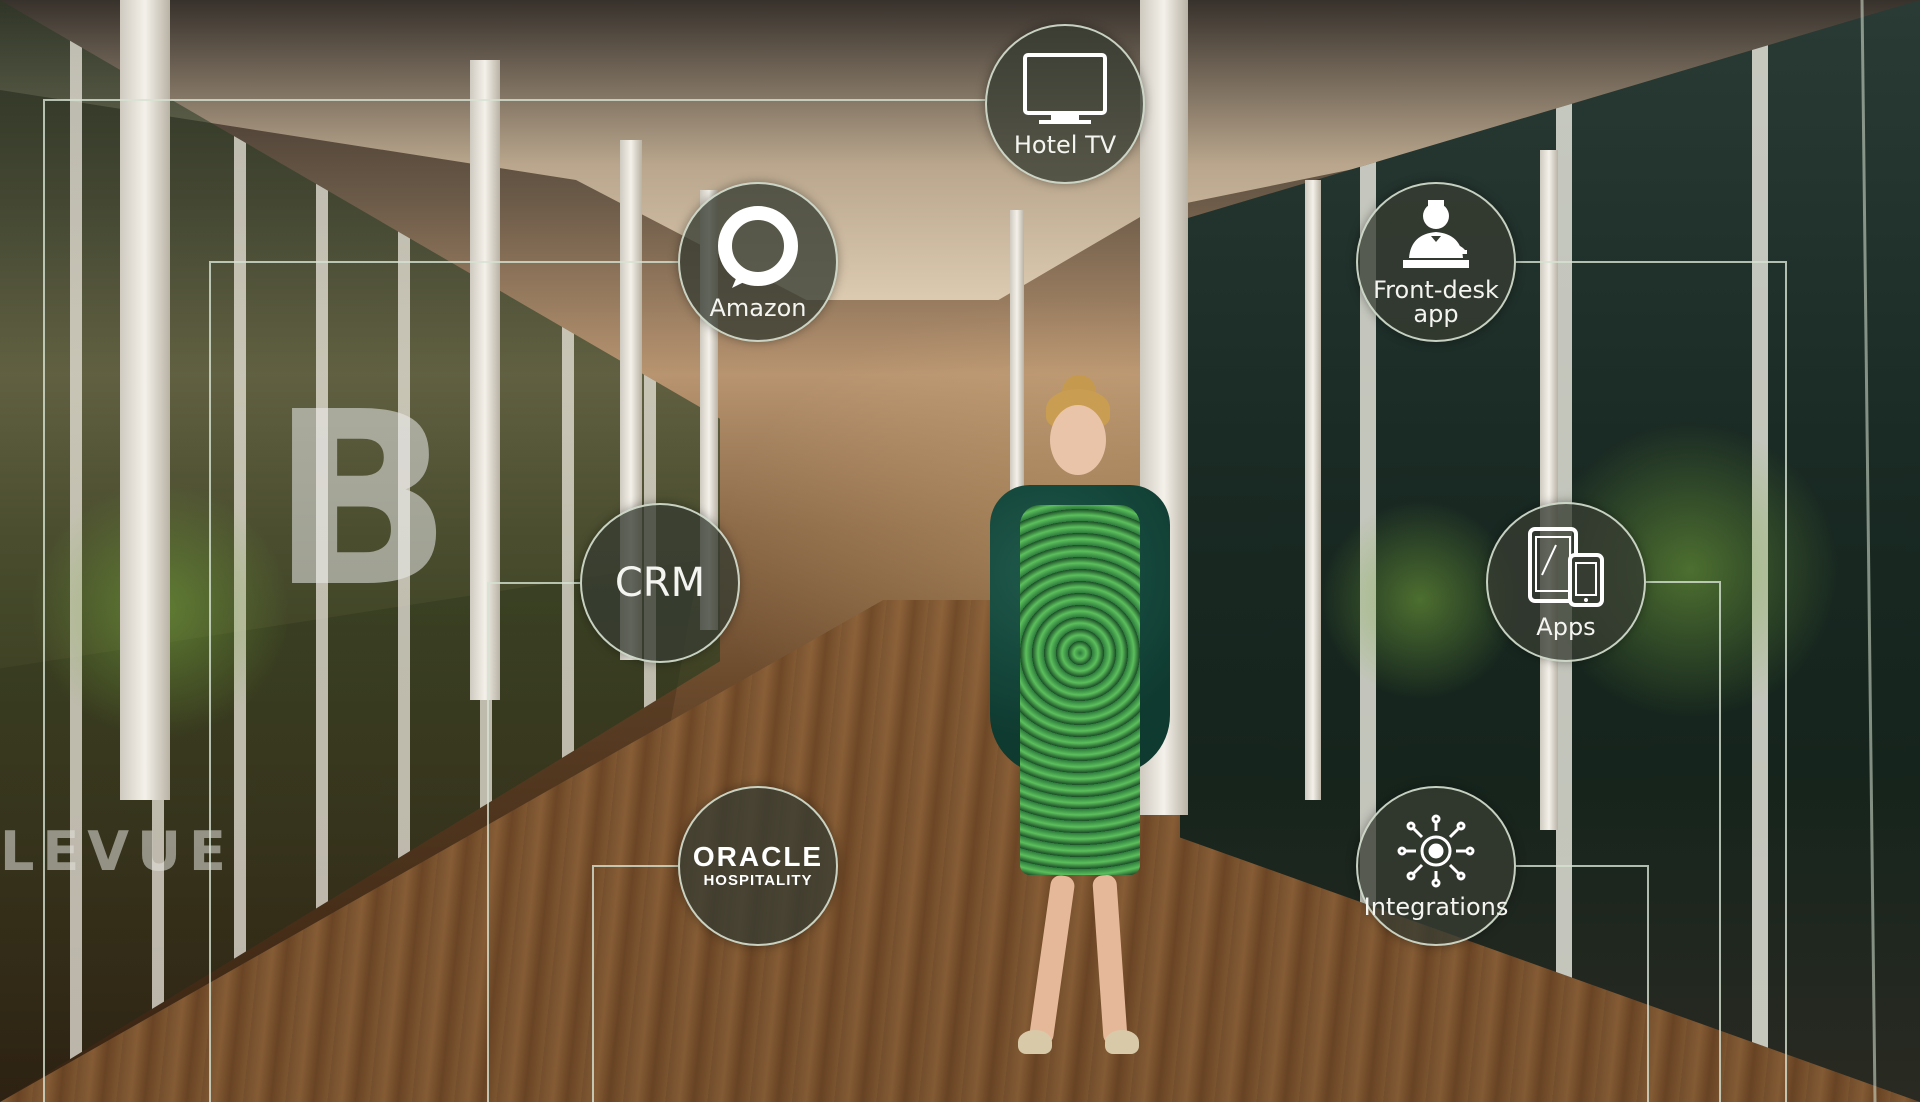 The width and height of the screenshot is (1920, 1102). I want to click on hub-label: CRM, so click(660, 583).